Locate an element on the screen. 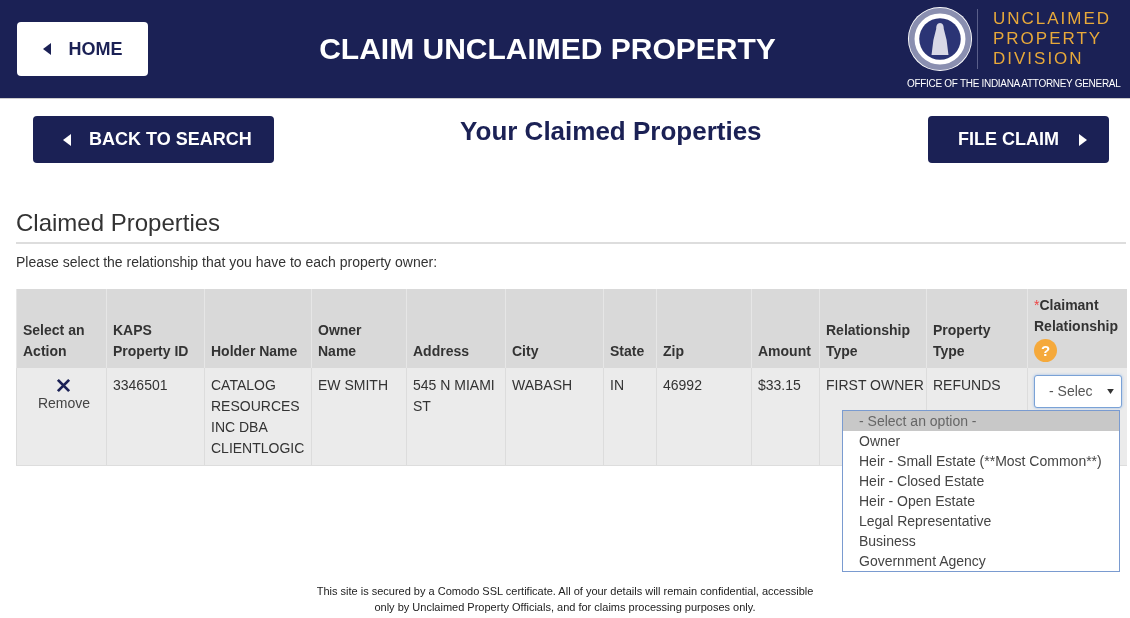 Image resolution: width=1130 pixels, height=618 pixels. file-claim-button: FILE CLAIM is located at coordinates (1018, 139).